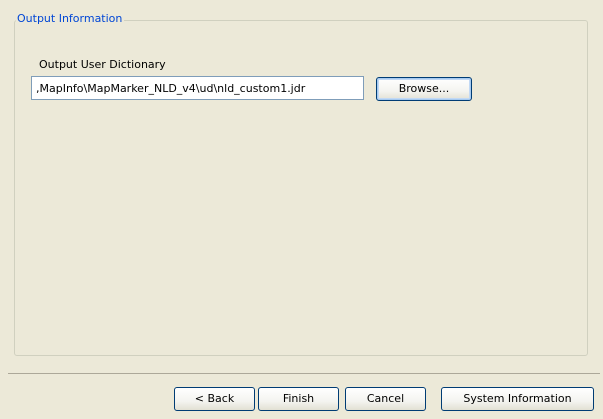 Image resolution: width=603 pixels, height=419 pixels. I want to click on system-information-button: System Information, so click(517, 399).